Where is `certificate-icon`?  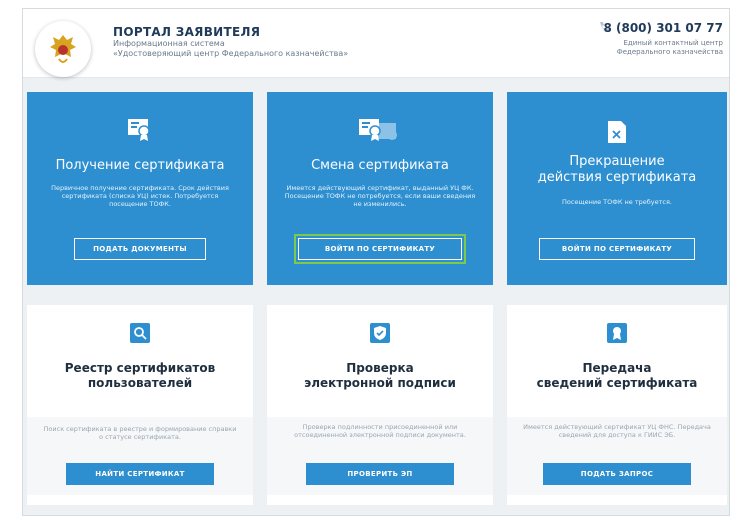 certificate-icon is located at coordinates (139, 130).